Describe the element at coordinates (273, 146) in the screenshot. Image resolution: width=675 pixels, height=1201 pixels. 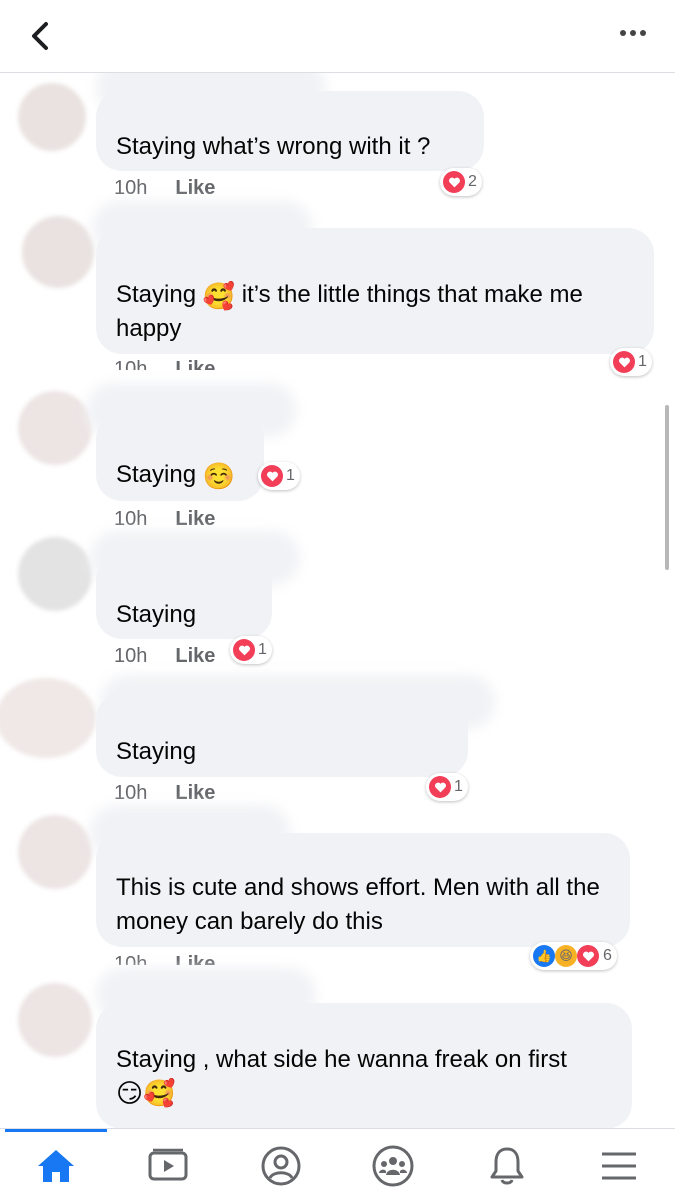
I see `comment-text: Staying what’s wrong with it ?` at that location.